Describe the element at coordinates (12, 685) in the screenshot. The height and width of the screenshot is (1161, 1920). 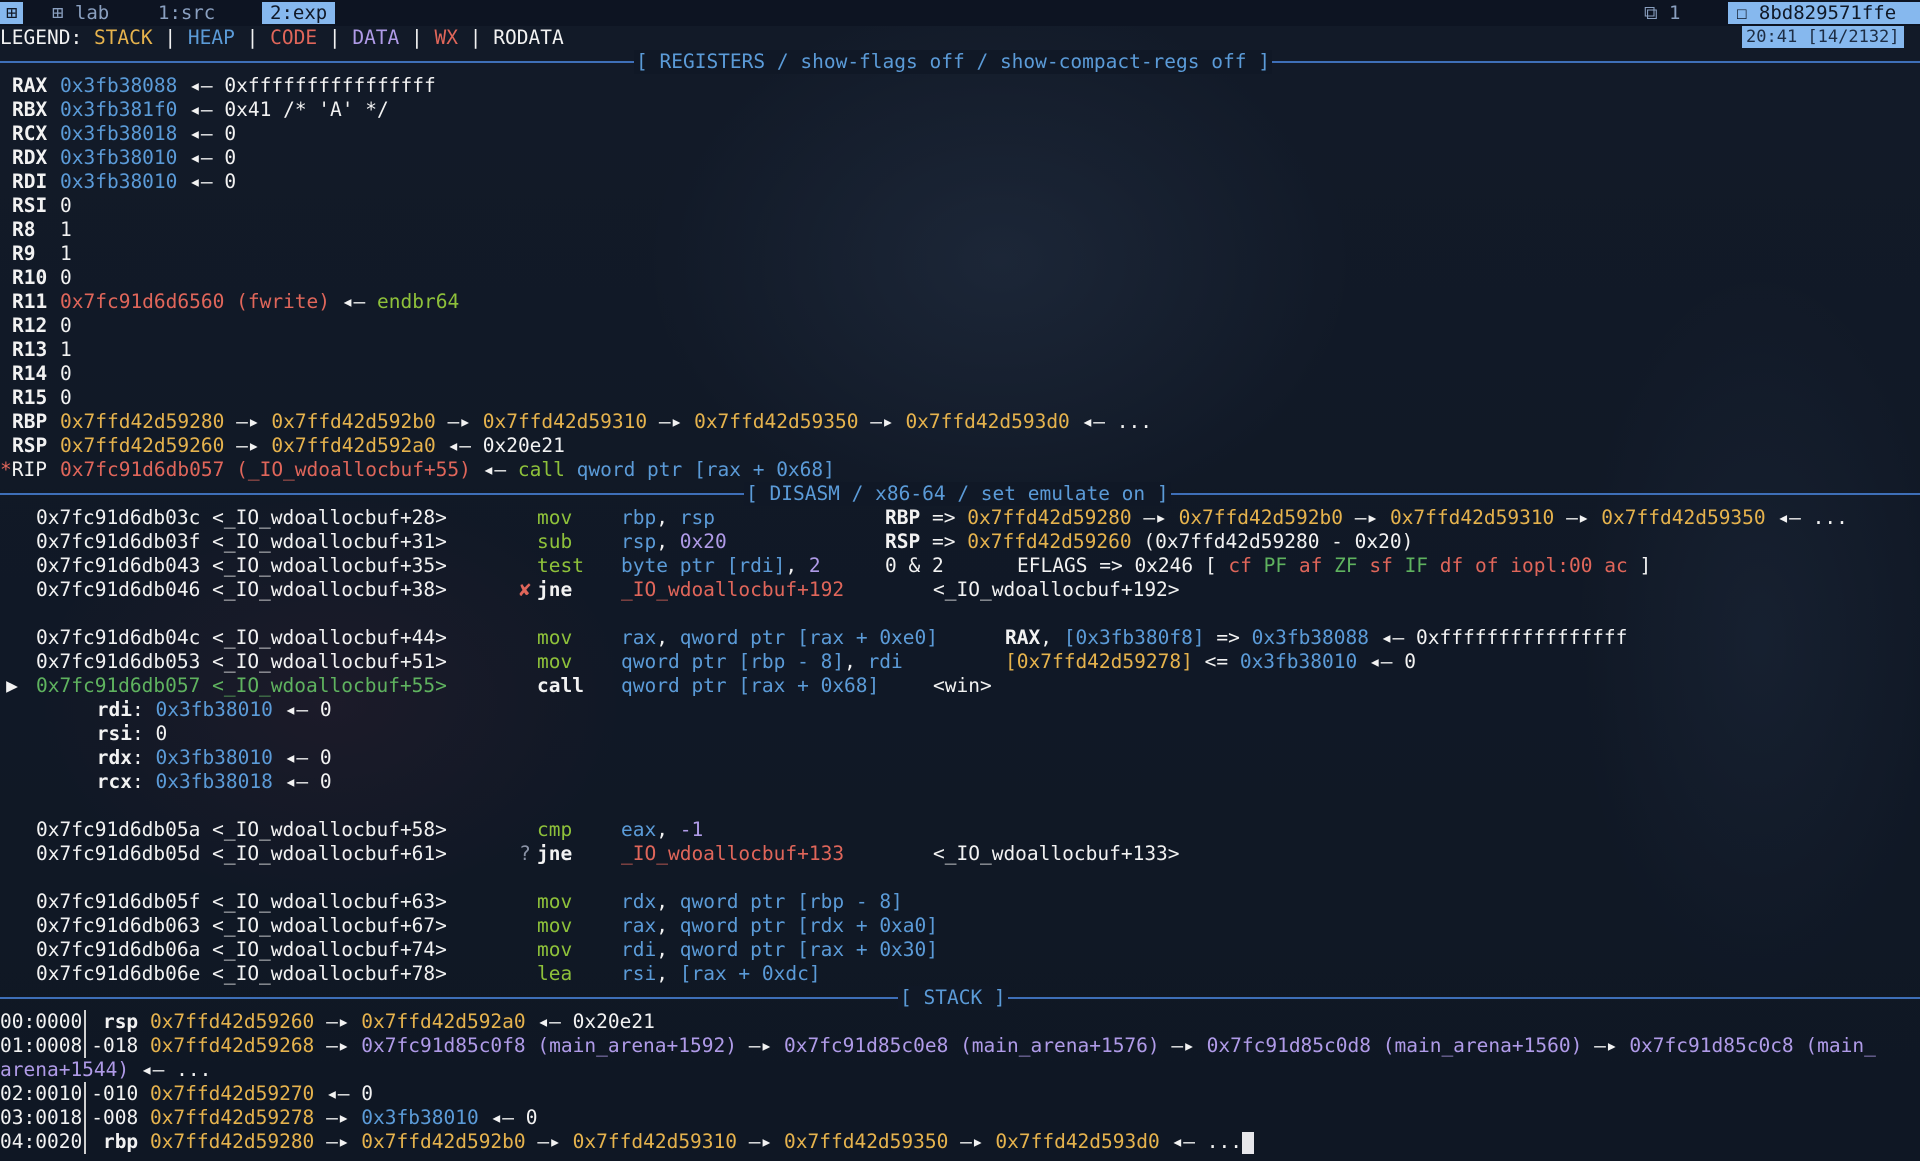
I see `current-instruction-arrow-icon: ▶` at that location.